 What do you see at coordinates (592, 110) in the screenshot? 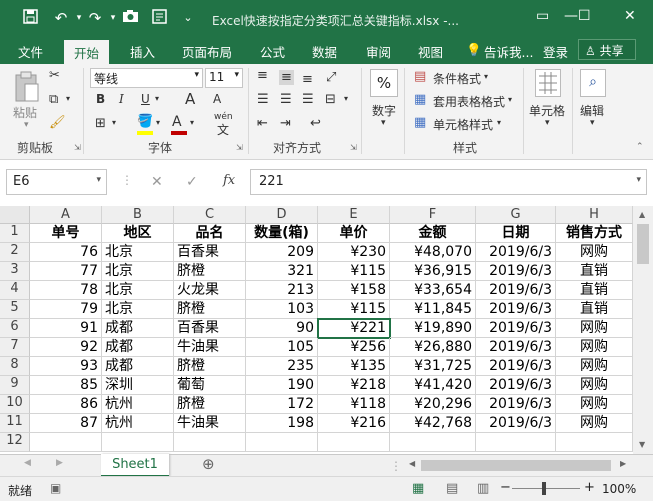
I see `editing-button: 编辑` at bounding box center [592, 110].